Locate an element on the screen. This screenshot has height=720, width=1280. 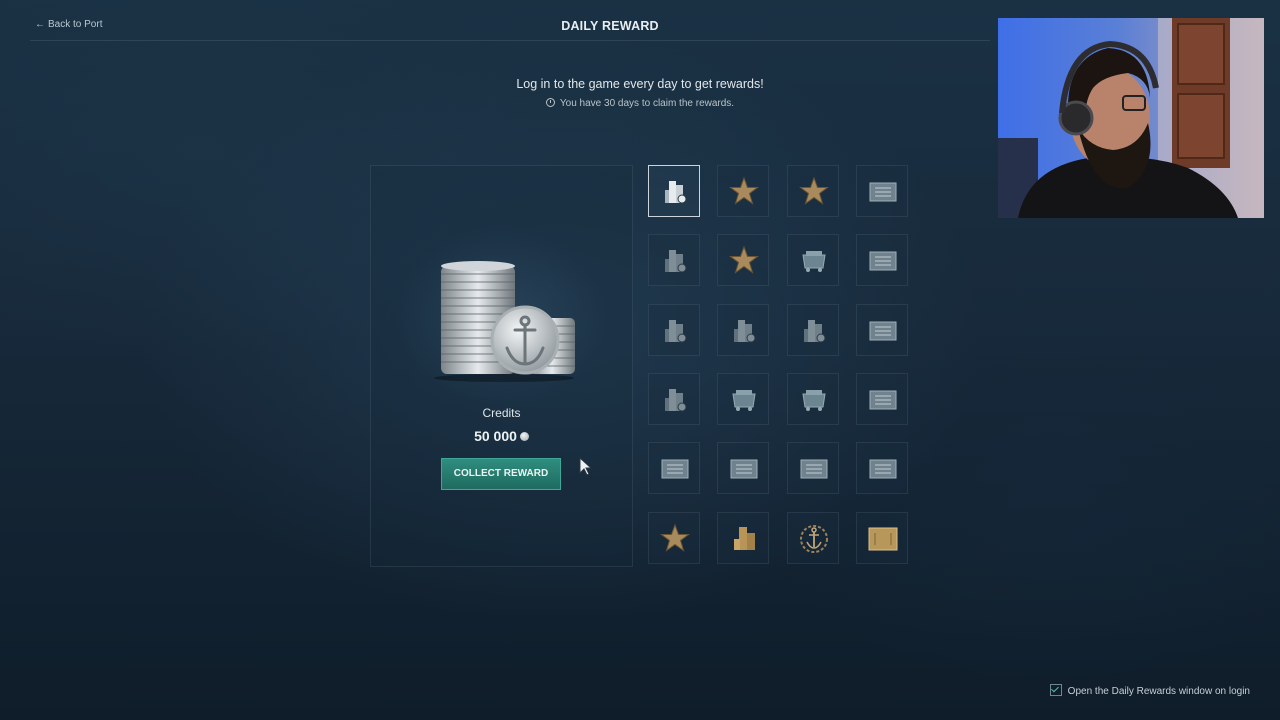
auto-open-label: Open the Daily Rewards window on login is located at coordinates (1158, 691).